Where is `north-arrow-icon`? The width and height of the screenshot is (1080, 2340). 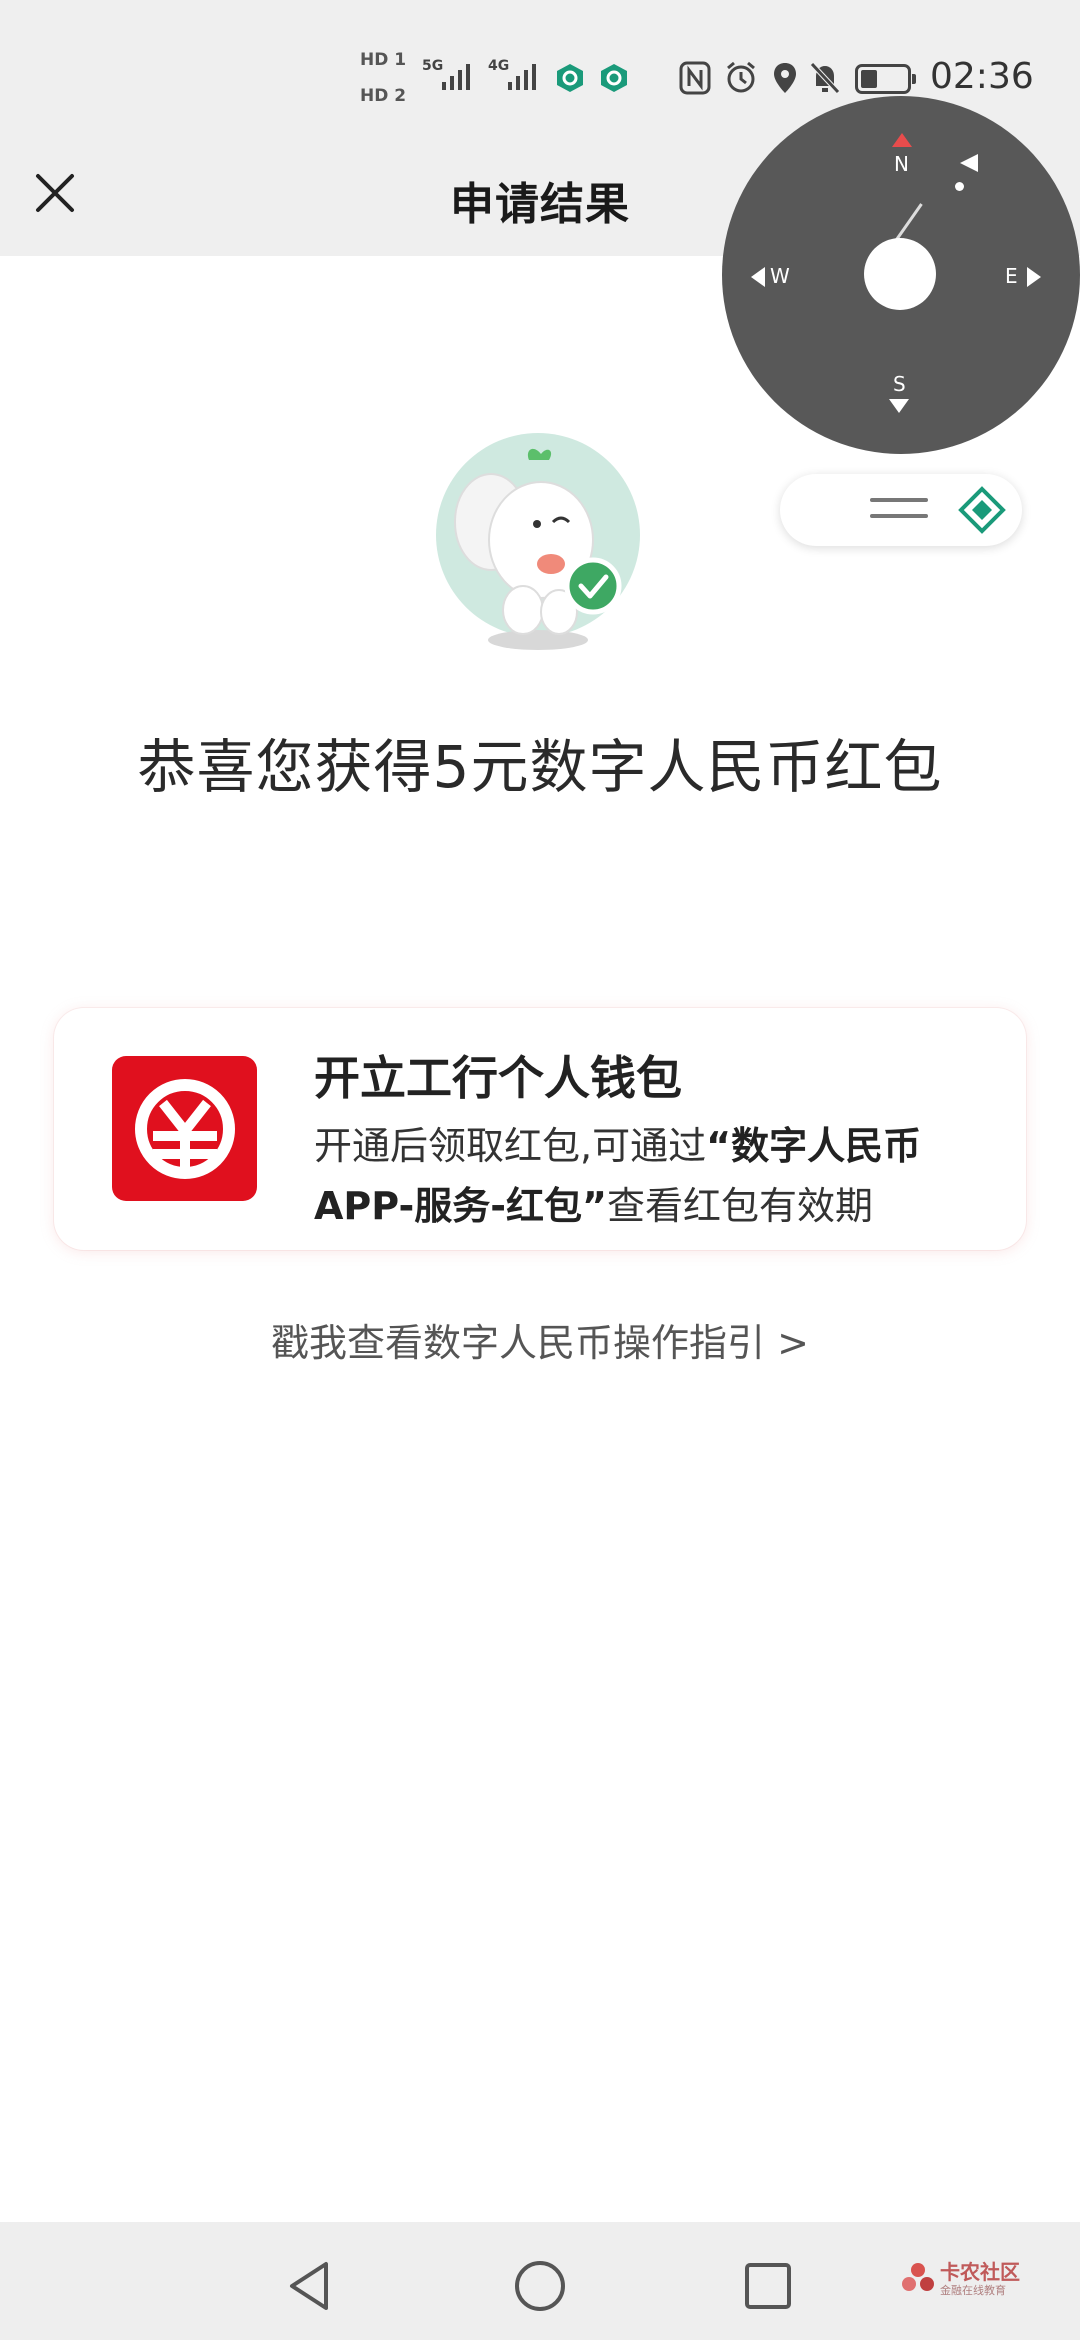 north-arrow-icon is located at coordinates (902, 140).